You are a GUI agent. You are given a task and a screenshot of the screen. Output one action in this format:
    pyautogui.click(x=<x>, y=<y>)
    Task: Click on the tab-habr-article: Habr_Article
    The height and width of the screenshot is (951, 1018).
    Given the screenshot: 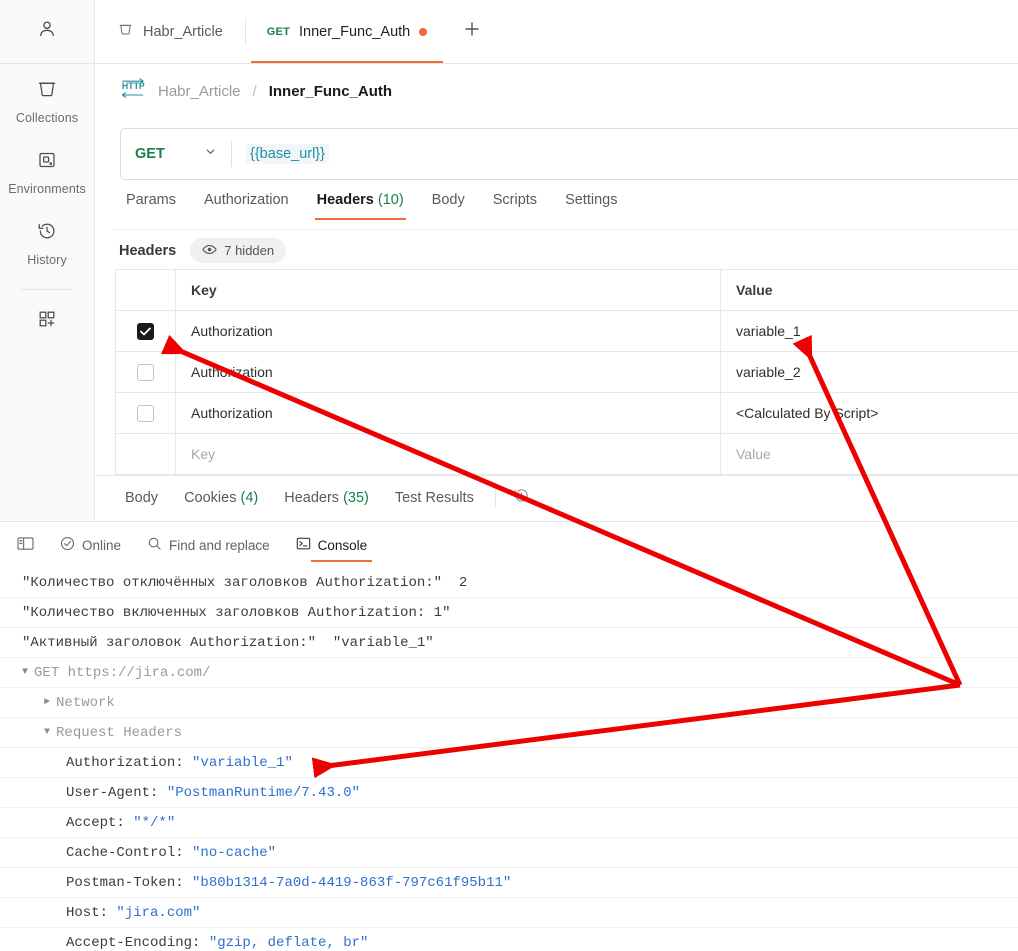 What is the action you would take?
    pyautogui.click(x=170, y=31)
    